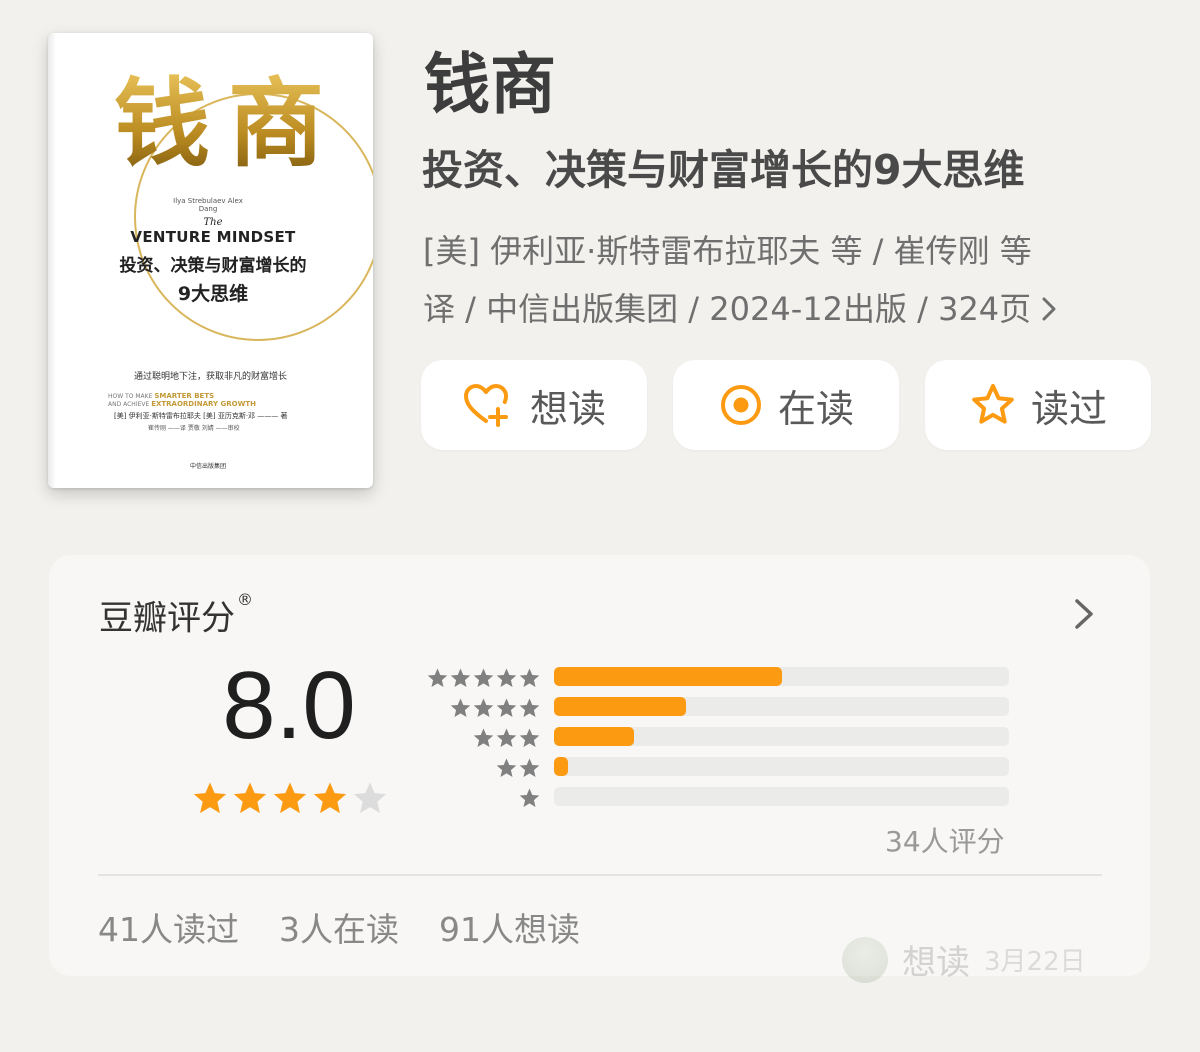  What do you see at coordinates (1049, 311) in the screenshot?
I see `chevron-right-icon` at bounding box center [1049, 311].